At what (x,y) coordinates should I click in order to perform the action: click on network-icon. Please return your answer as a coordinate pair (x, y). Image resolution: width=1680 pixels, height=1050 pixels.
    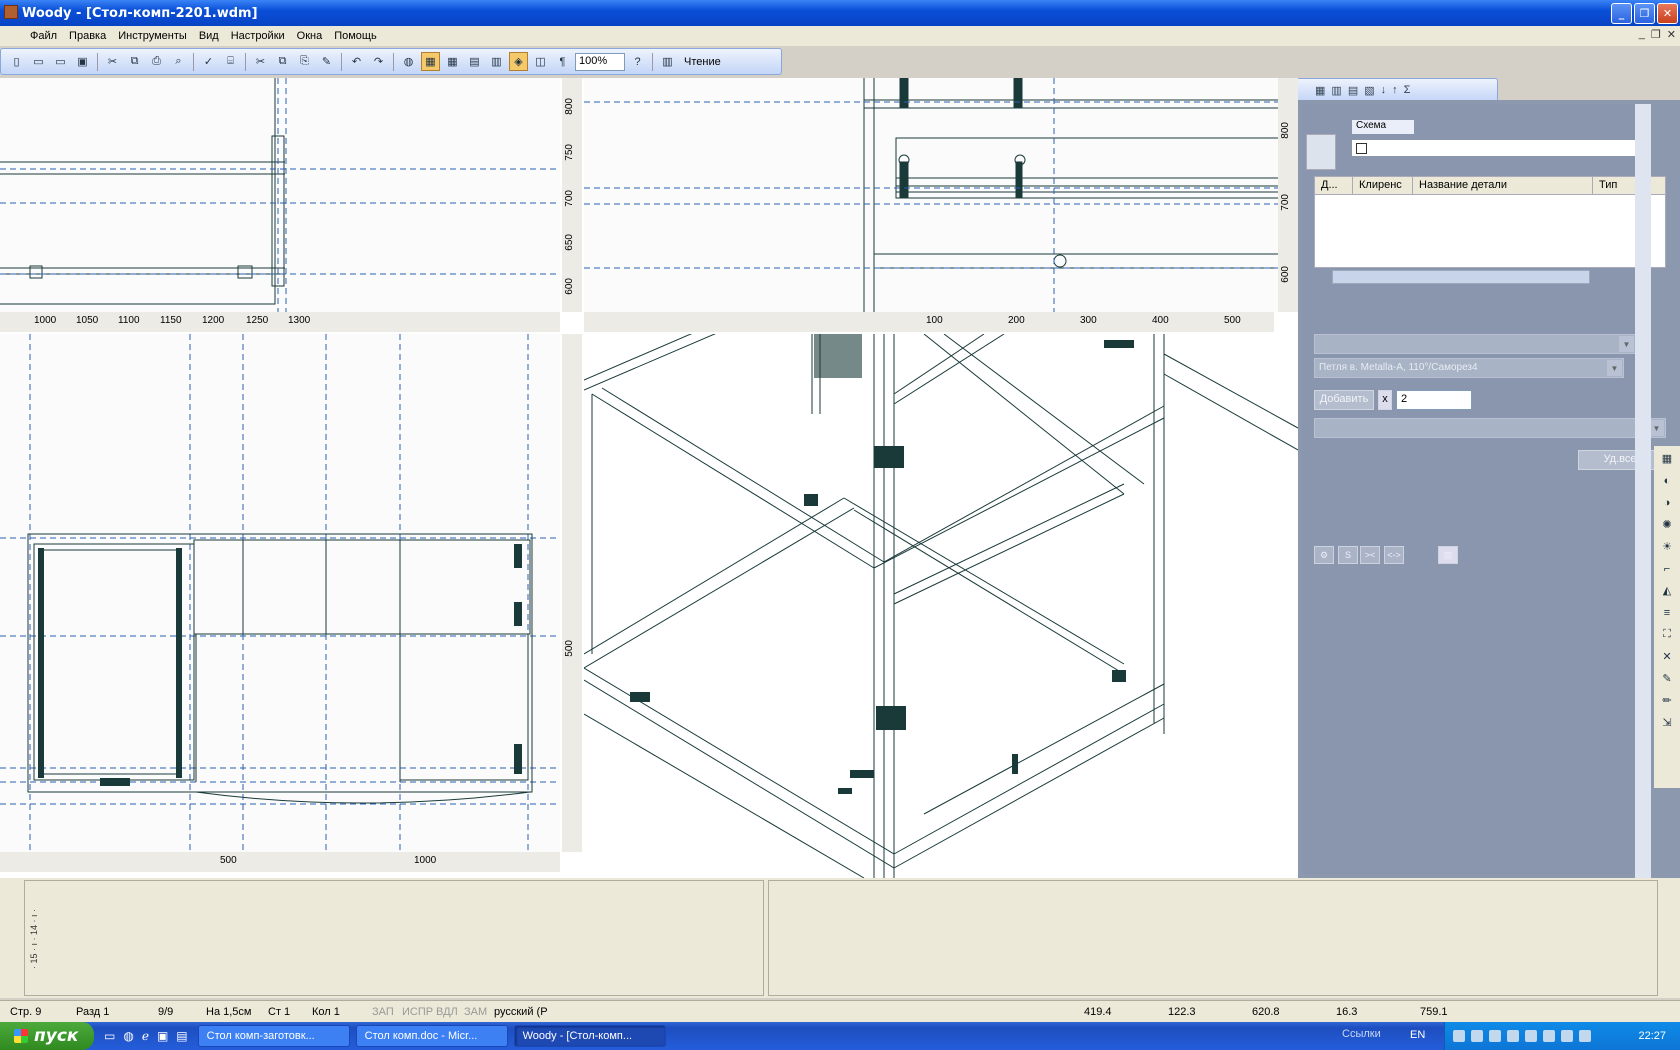
    Looking at the image, I should click on (1459, 1036).